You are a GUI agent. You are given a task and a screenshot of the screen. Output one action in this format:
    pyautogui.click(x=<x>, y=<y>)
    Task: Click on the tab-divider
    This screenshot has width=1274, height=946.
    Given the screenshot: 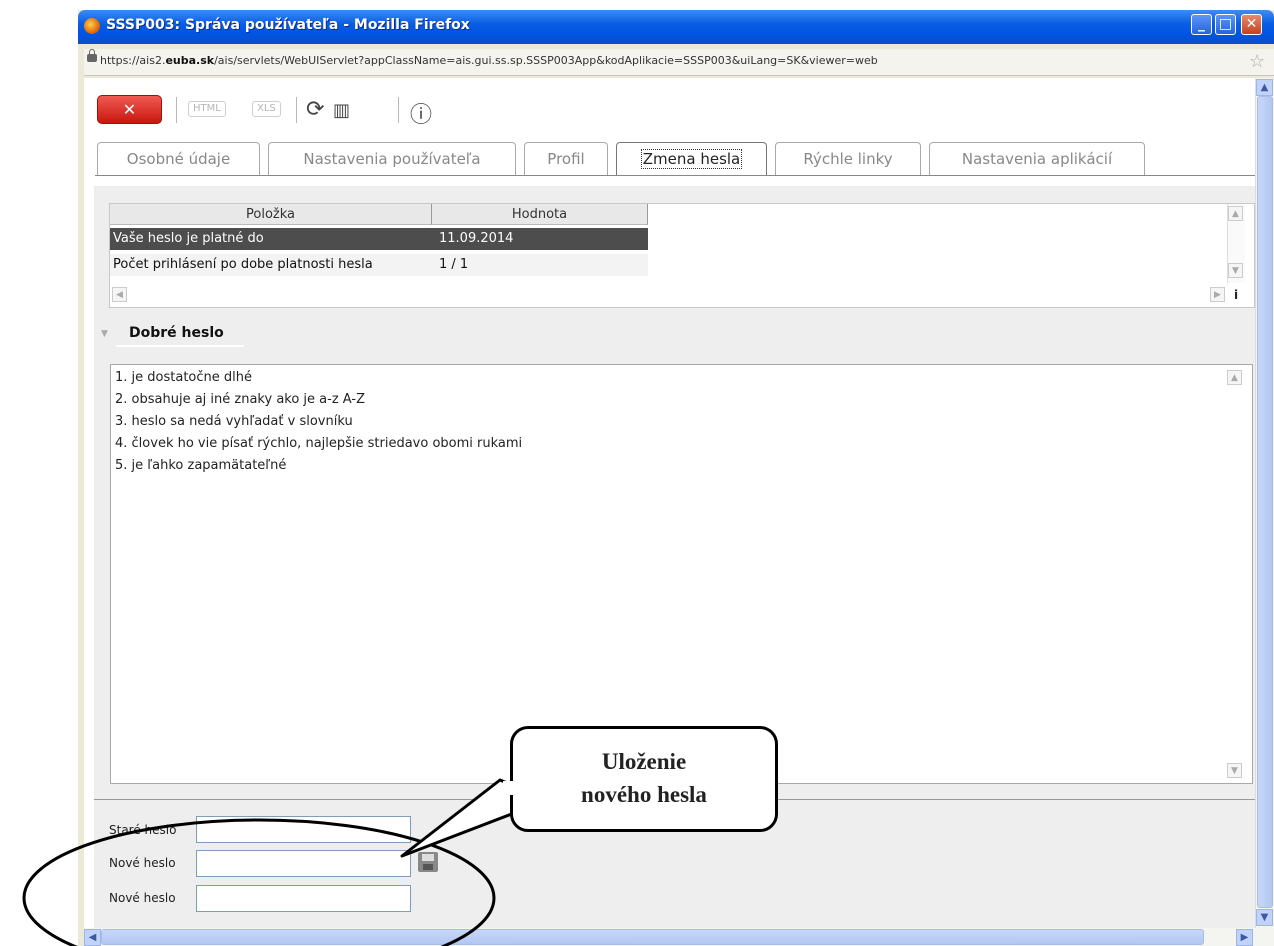 What is the action you would take?
    pyautogui.click(x=675, y=175)
    